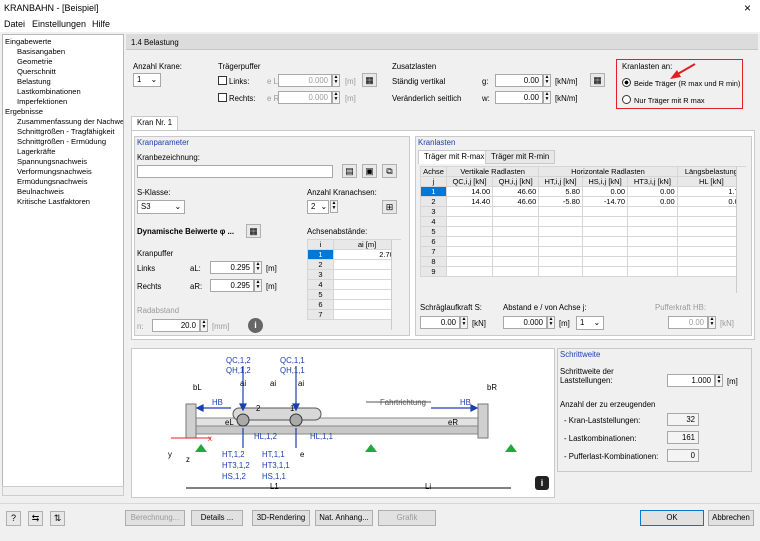  I want to click on tree-item: Schnittgrößen - Tragfähigkeit, so click(66, 131).